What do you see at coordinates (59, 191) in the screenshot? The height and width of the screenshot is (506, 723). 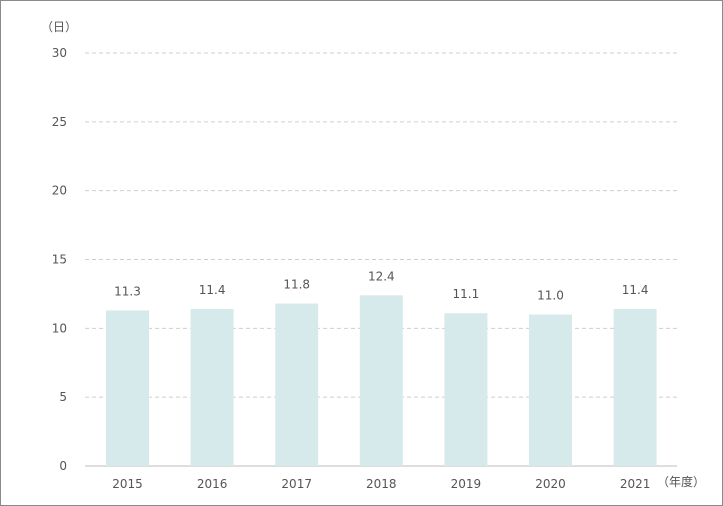 I see `y-tick-label: 20` at bounding box center [59, 191].